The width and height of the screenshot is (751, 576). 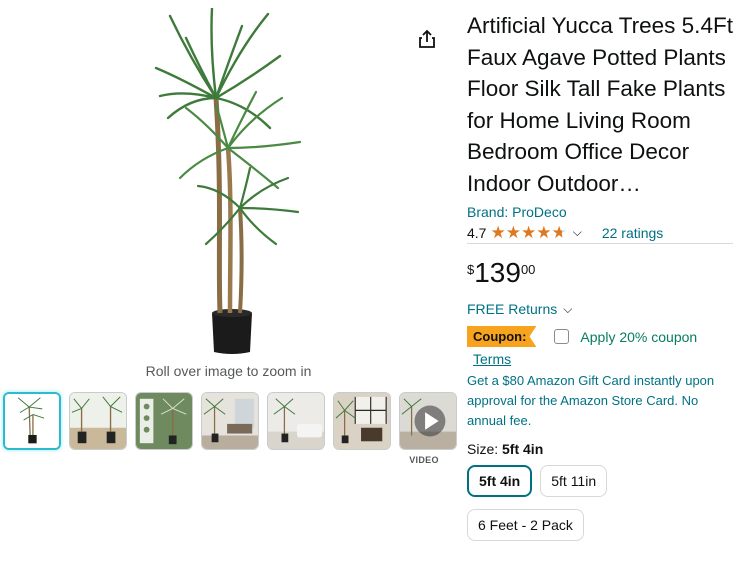 What do you see at coordinates (512, 309) in the screenshot?
I see `free-returns-label: FREE Returns` at bounding box center [512, 309].